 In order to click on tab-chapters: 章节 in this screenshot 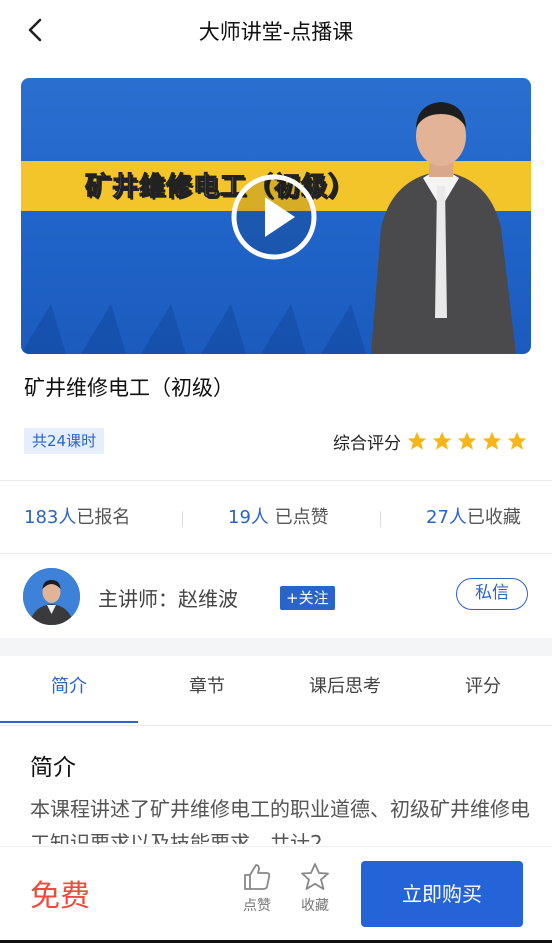, I will do `click(207, 691)`.